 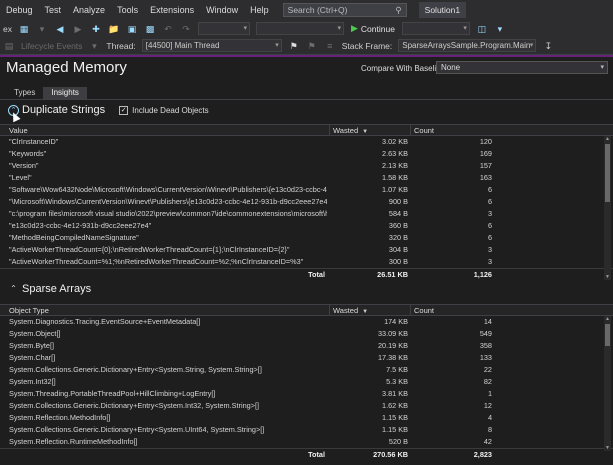 What do you see at coordinates (164, 110) in the screenshot?
I see `include-dead-objects-toggle: ✓ Include Dead Objects` at bounding box center [164, 110].